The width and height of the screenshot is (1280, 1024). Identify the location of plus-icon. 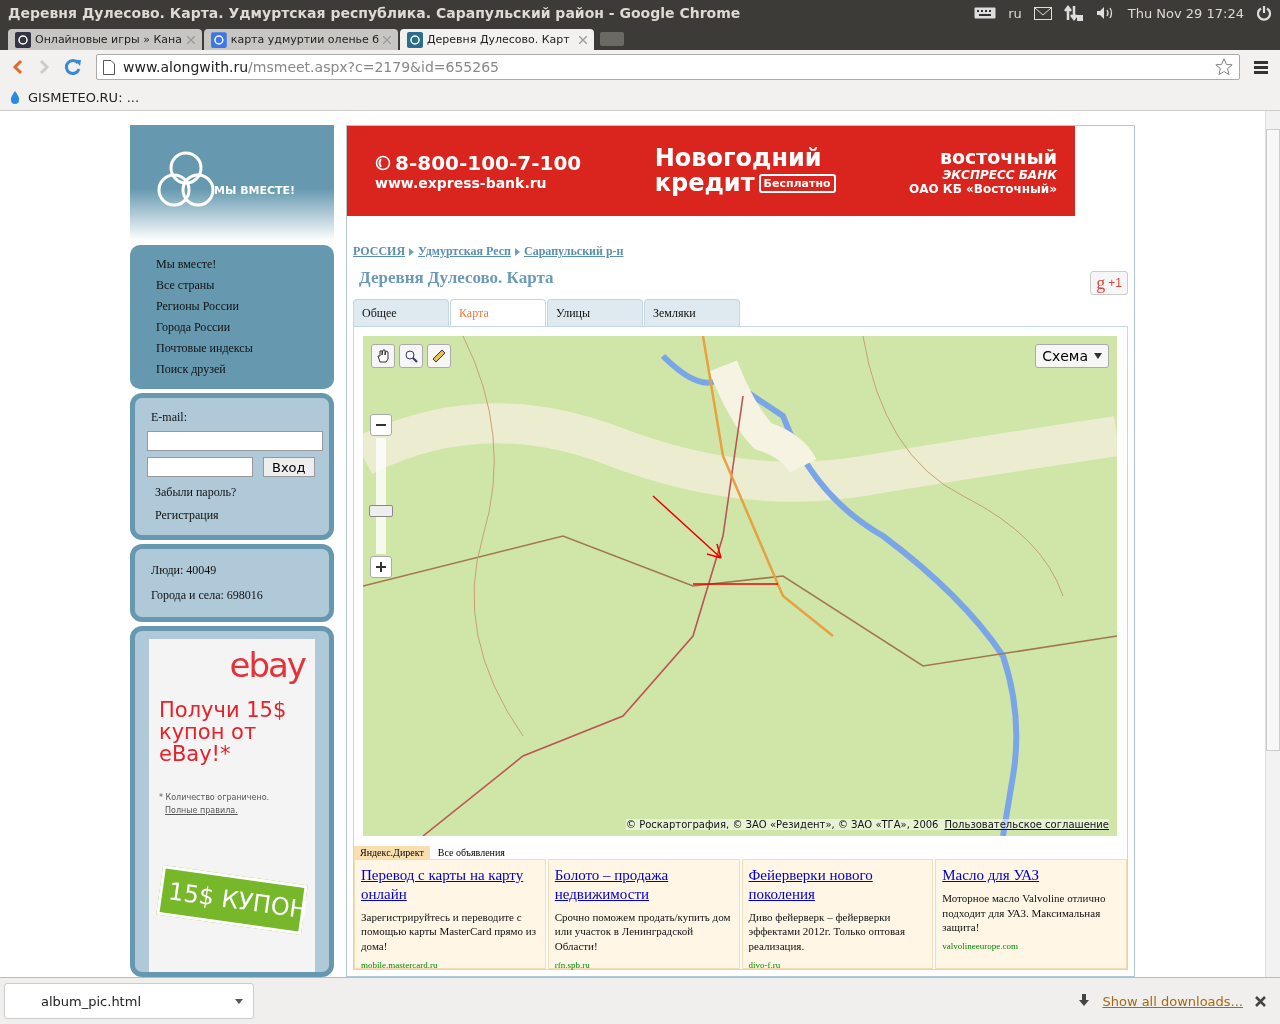
(381, 567).